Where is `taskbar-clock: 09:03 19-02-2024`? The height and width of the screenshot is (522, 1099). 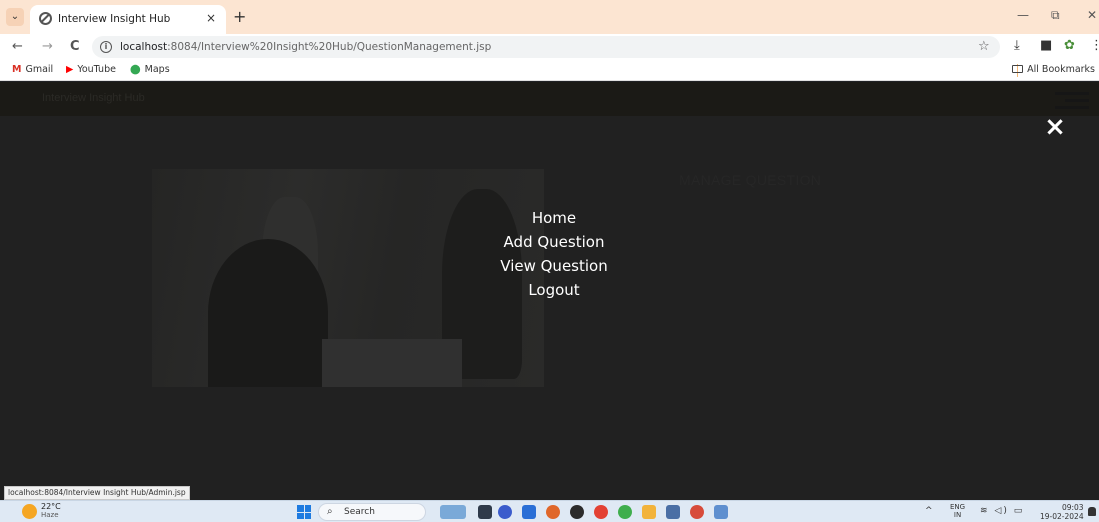
taskbar-clock: 09:03 19-02-2024 is located at coordinates (1062, 512).